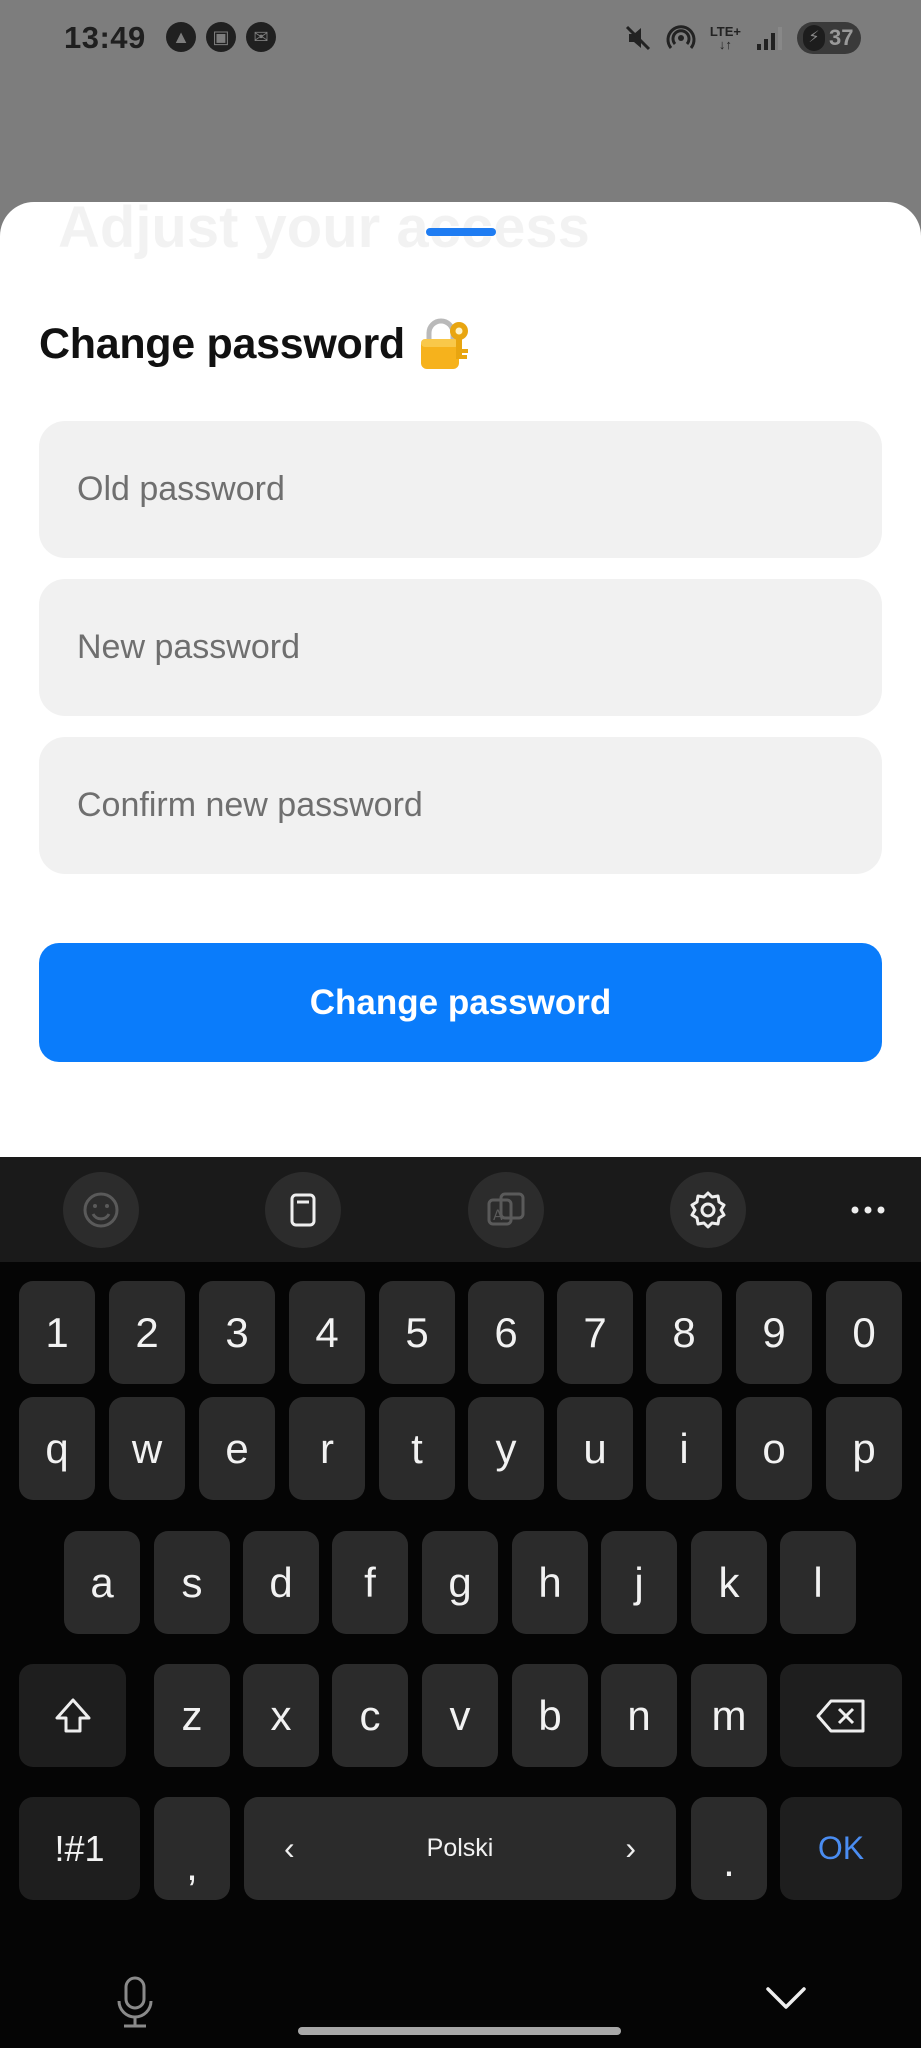 Image resolution: width=921 pixels, height=2048 pixels. Describe the element at coordinates (79, 1848) in the screenshot. I see `symbols-key: !#1` at that location.